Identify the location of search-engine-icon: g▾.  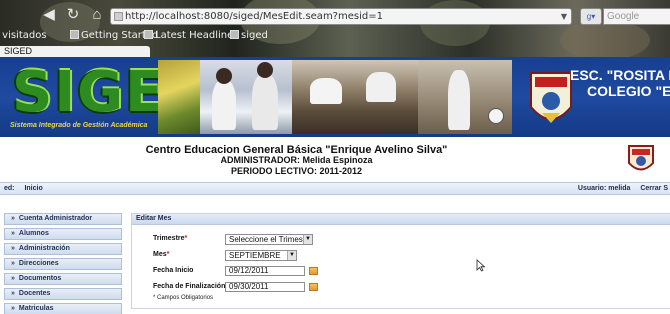
(591, 16).